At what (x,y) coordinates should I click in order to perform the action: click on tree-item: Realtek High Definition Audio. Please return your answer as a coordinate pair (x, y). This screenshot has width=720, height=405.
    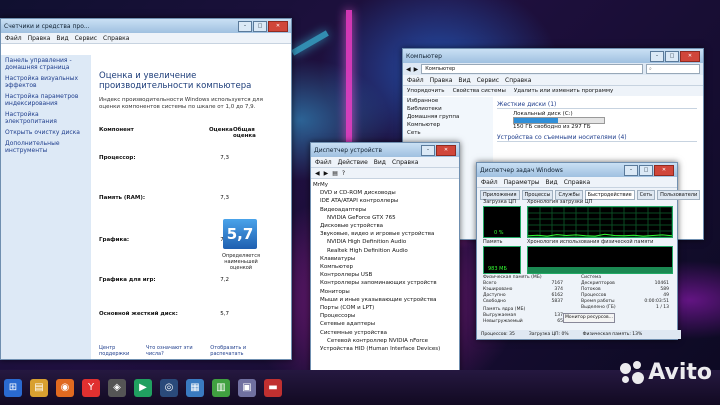
    Looking at the image, I should click on (384, 251).